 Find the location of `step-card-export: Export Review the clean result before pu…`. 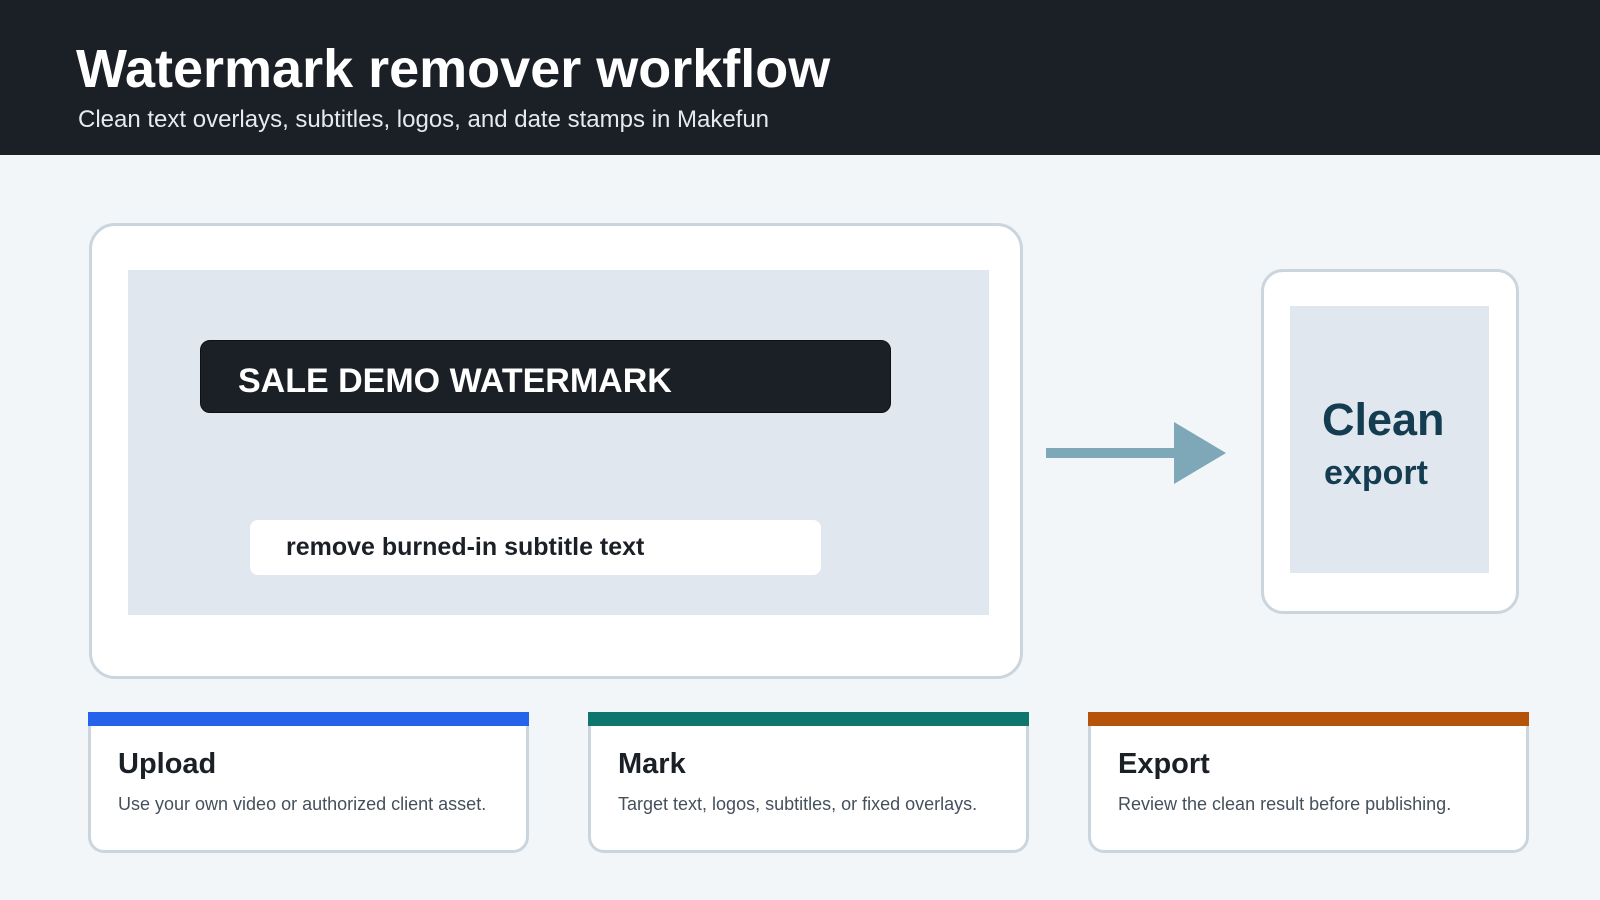

step-card-export: Export Review the clean result before pu… is located at coordinates (1308, 782).